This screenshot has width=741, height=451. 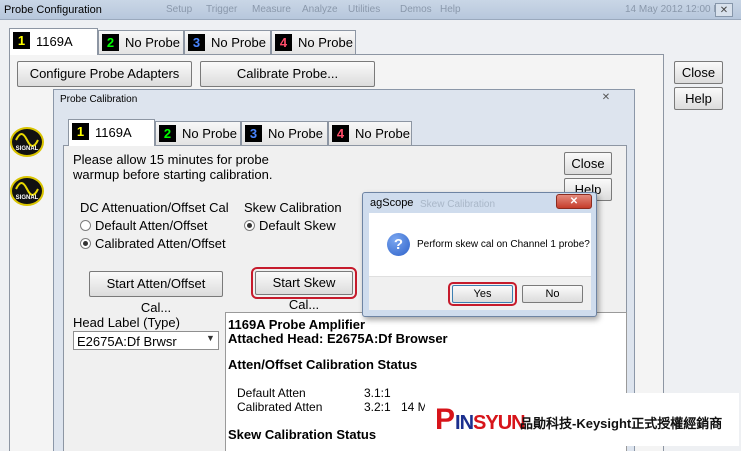 What do you see at coordinates (588, 163) in the screenshot?
I see `calibration-close-button: Close` at bounding box center [588, 163].